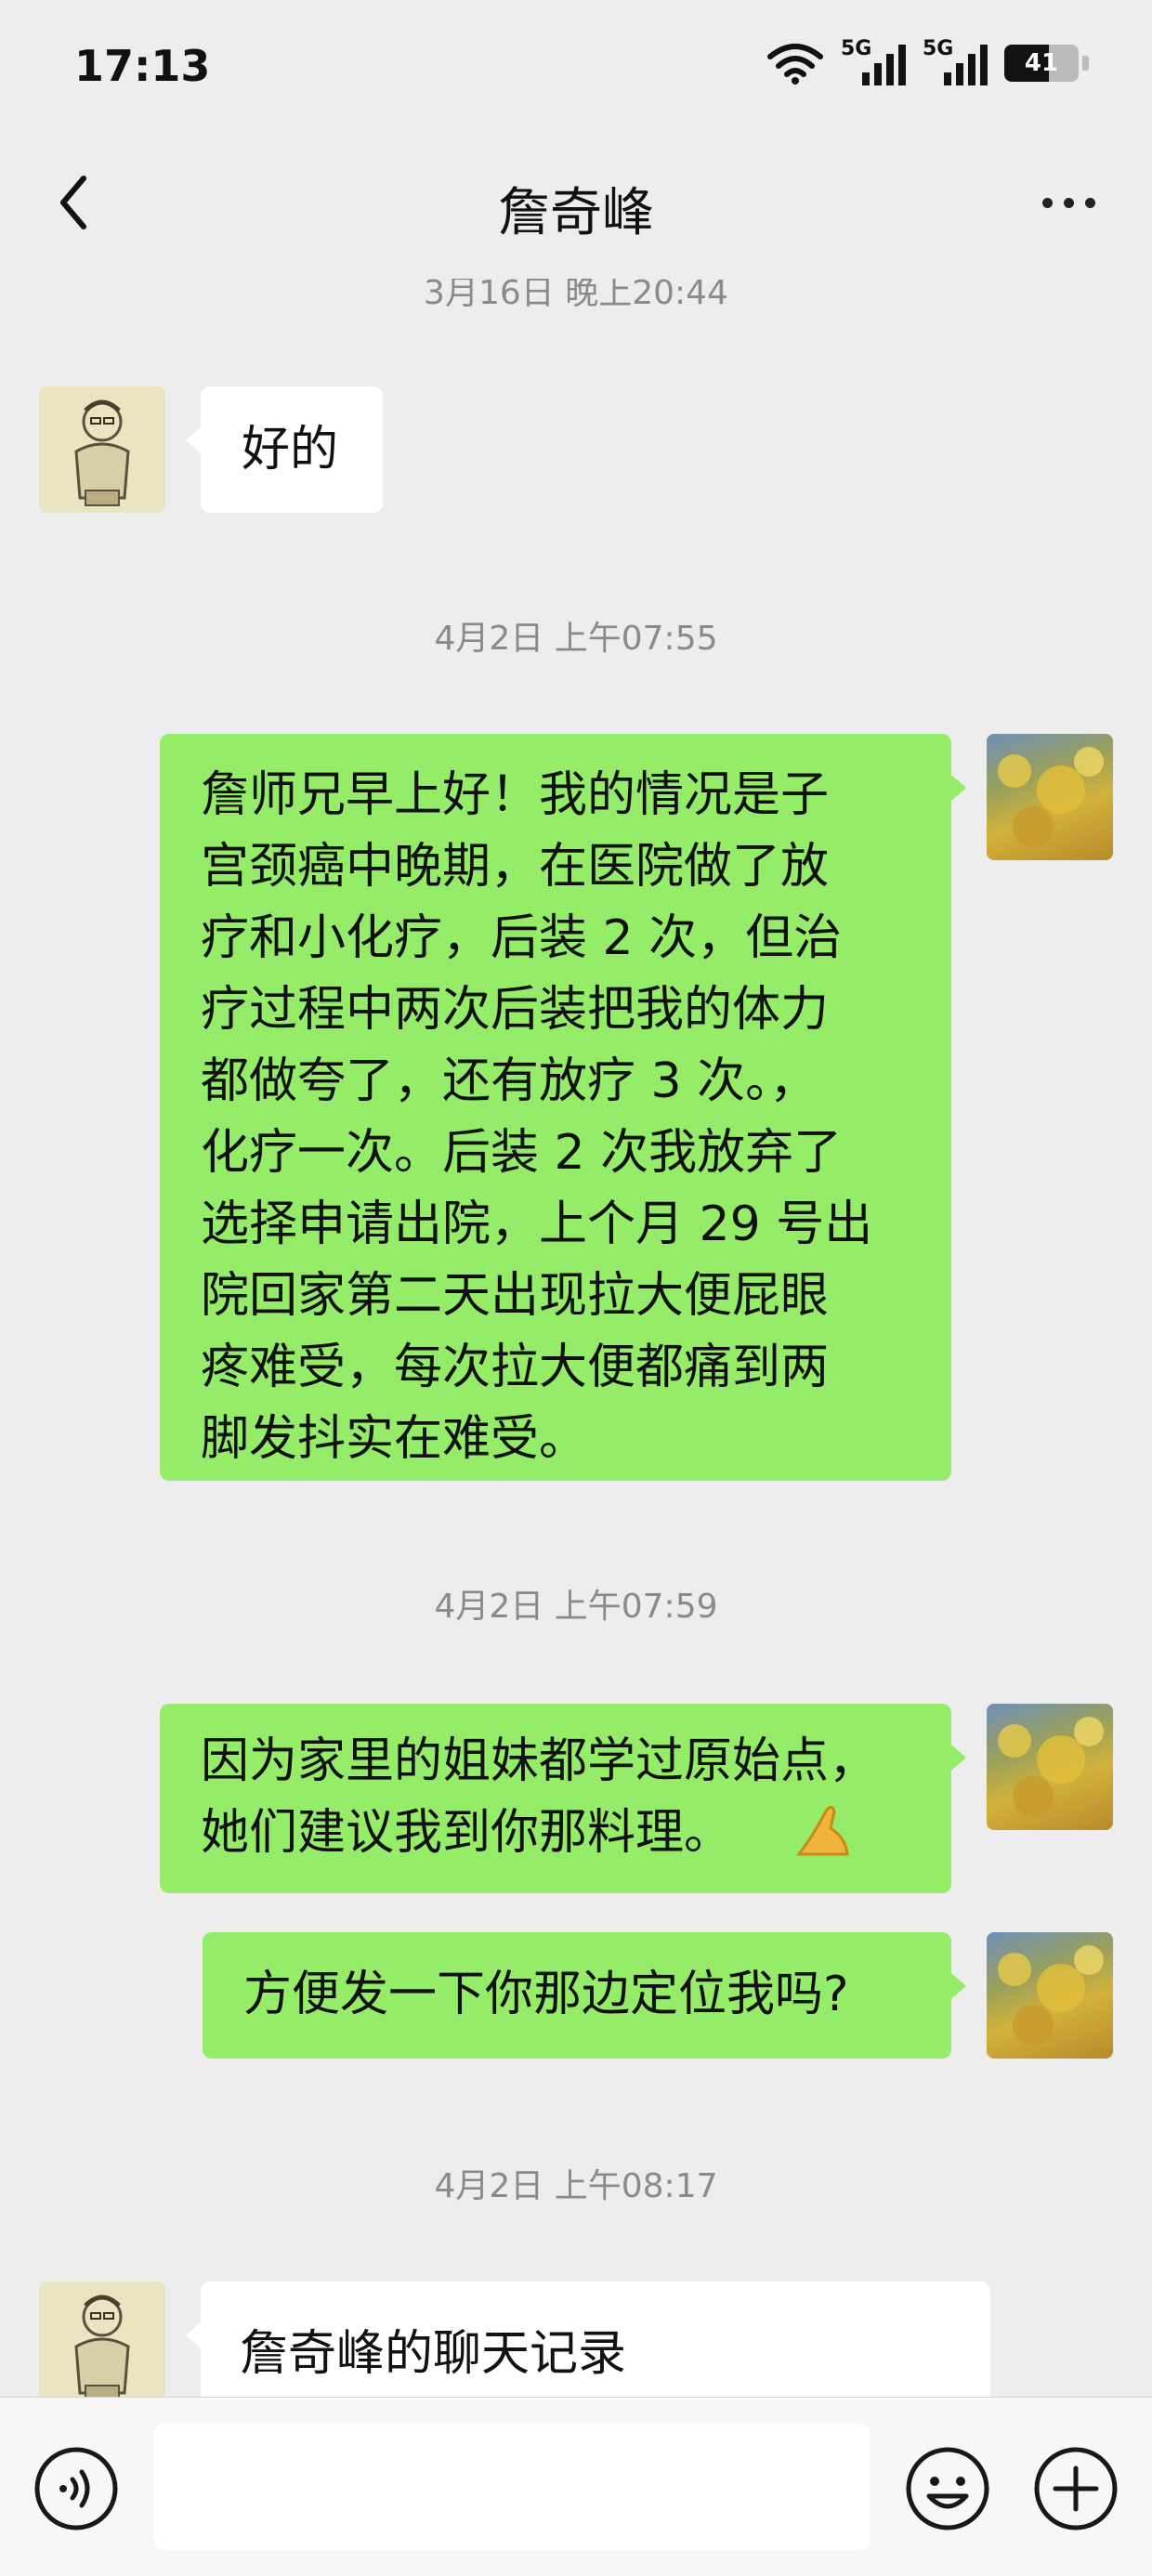 The height and width of the screenshot is (2576, 1152). I want to click on message-text: 因为家里的姐妹都学过原始点， 她们建议我到你那料理。, so click(539, 1797).